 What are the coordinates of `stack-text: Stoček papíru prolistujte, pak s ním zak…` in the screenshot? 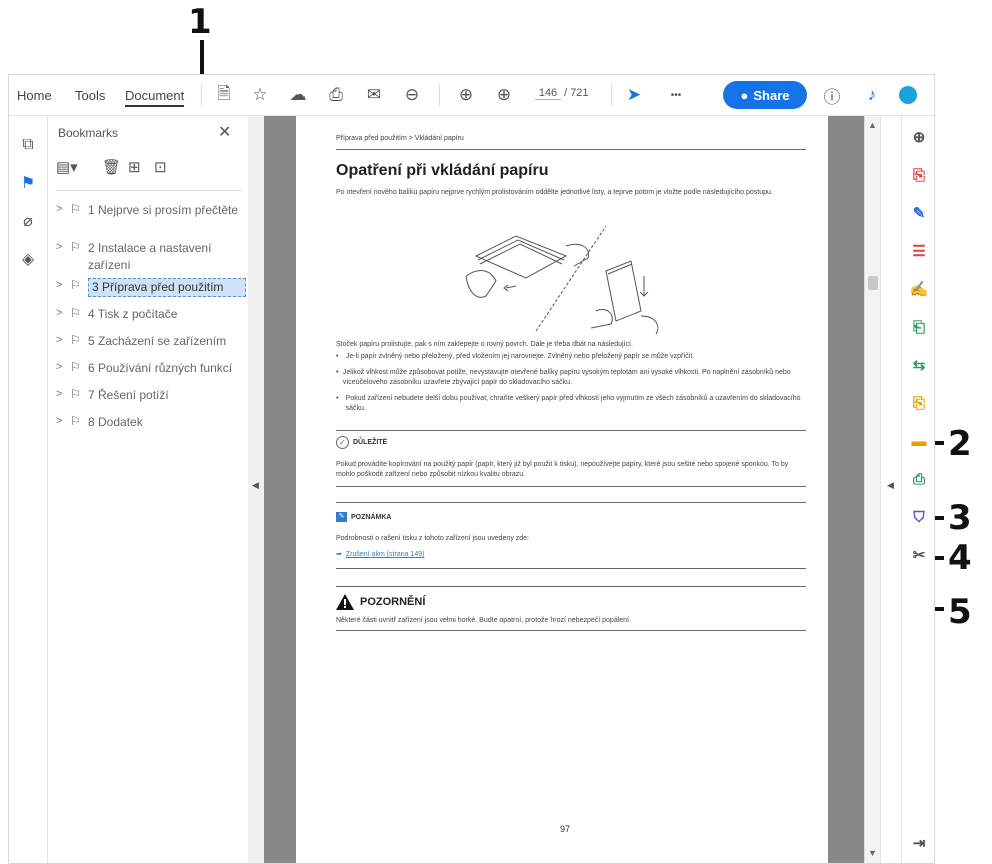 It's located at (484, 344).